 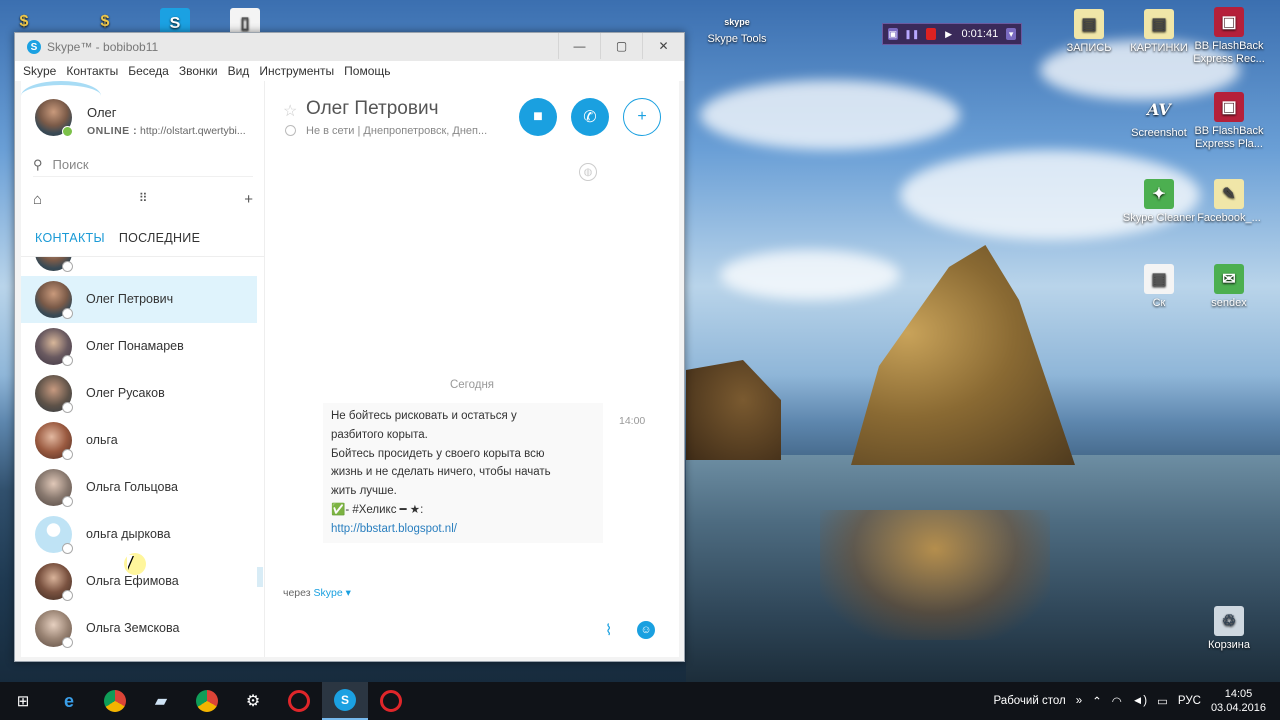 I want to click on desktop-icon-kartinki: ▤ КАРТИНКИ, so click(x=1159, y=32).